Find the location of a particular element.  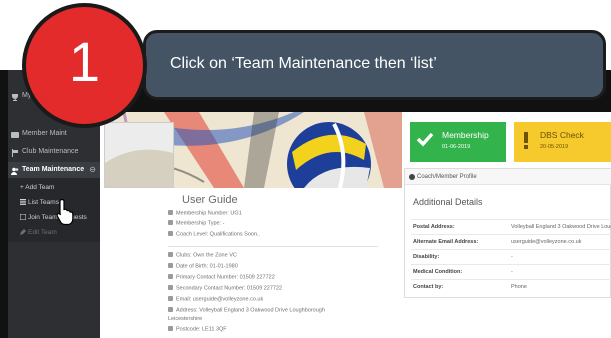

detail-row: Disability: - is located at coordinates (511, 256).